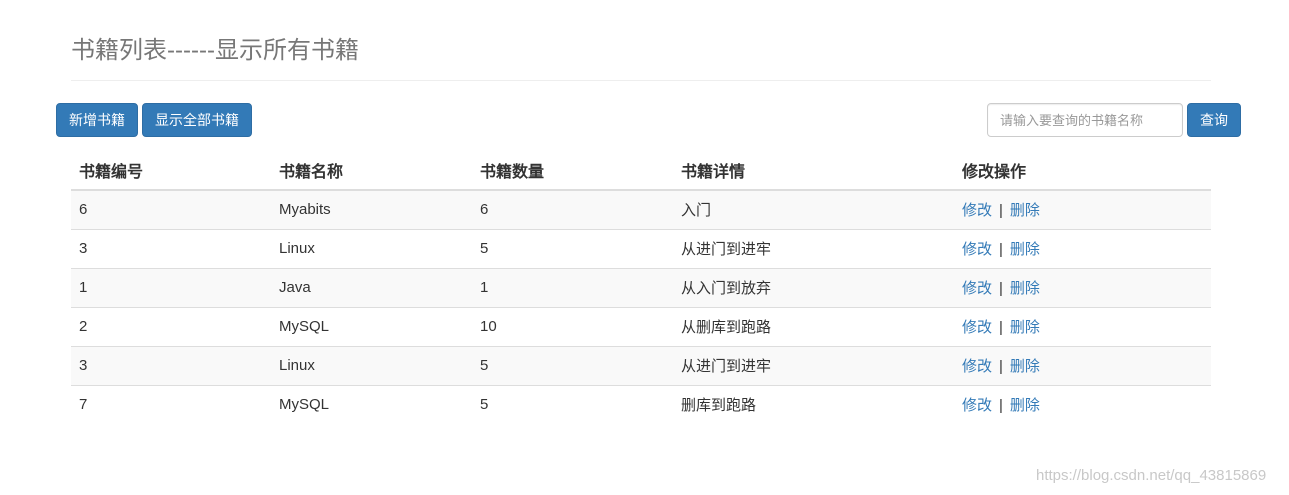  Describe the element at coordinates (572, 170) in the screenshot. I see `column-header-count: 书籍数量` at that location.